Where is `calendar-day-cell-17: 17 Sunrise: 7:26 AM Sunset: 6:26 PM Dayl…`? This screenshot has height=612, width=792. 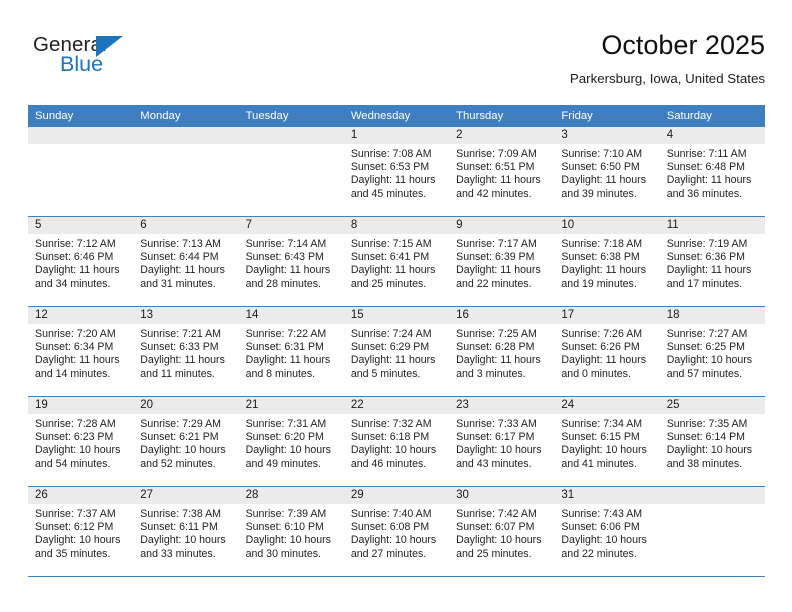 calendar-day-cell-17: 17 Sunrise: 7:26 AM Sunset: 6:26 PM Dayl… is located at coordinates (607, 351).